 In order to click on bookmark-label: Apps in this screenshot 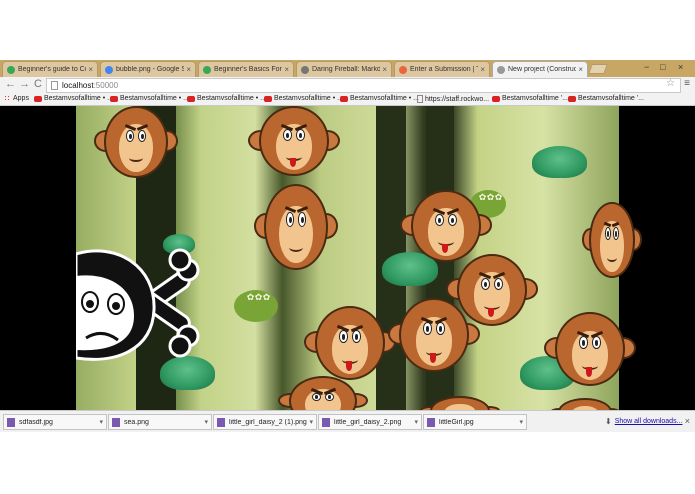, I will do `click(21, 98)`.